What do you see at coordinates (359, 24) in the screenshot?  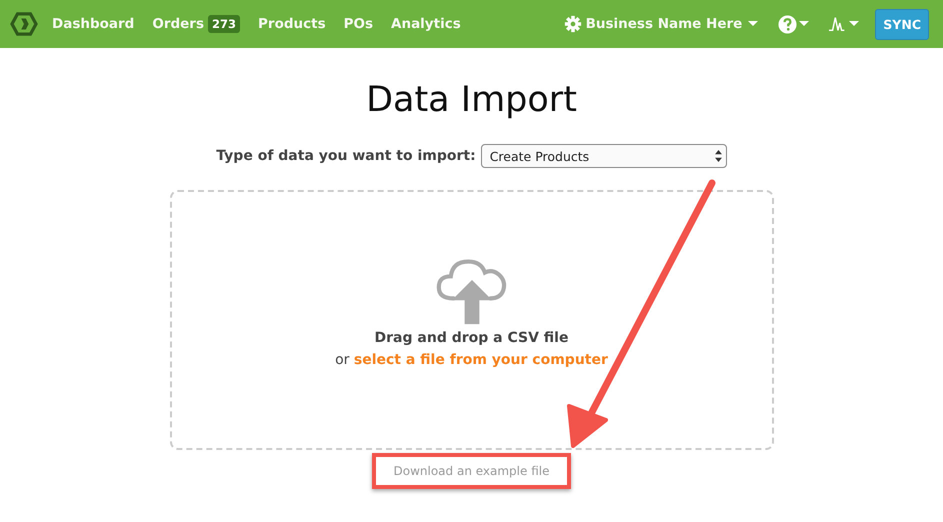 I see `nav-link: POs` at bounding box center [359, 24].